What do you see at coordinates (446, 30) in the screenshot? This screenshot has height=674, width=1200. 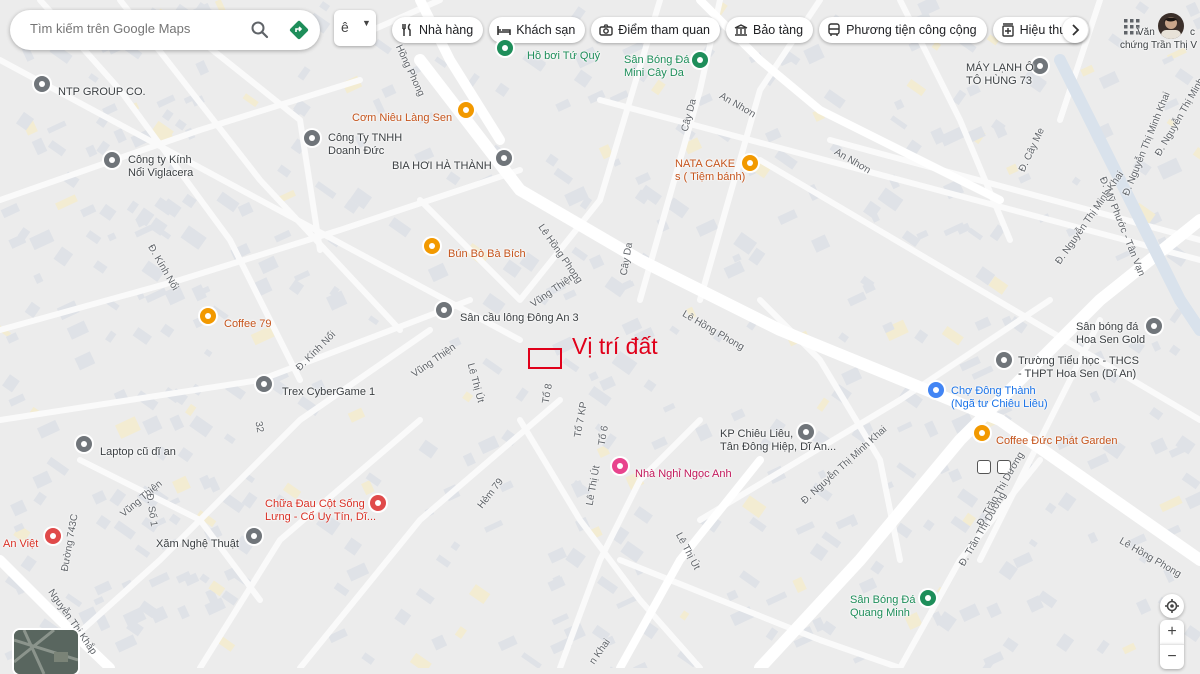 I see `chip-label: Nhà hàng` at bounding box center [446, 30].